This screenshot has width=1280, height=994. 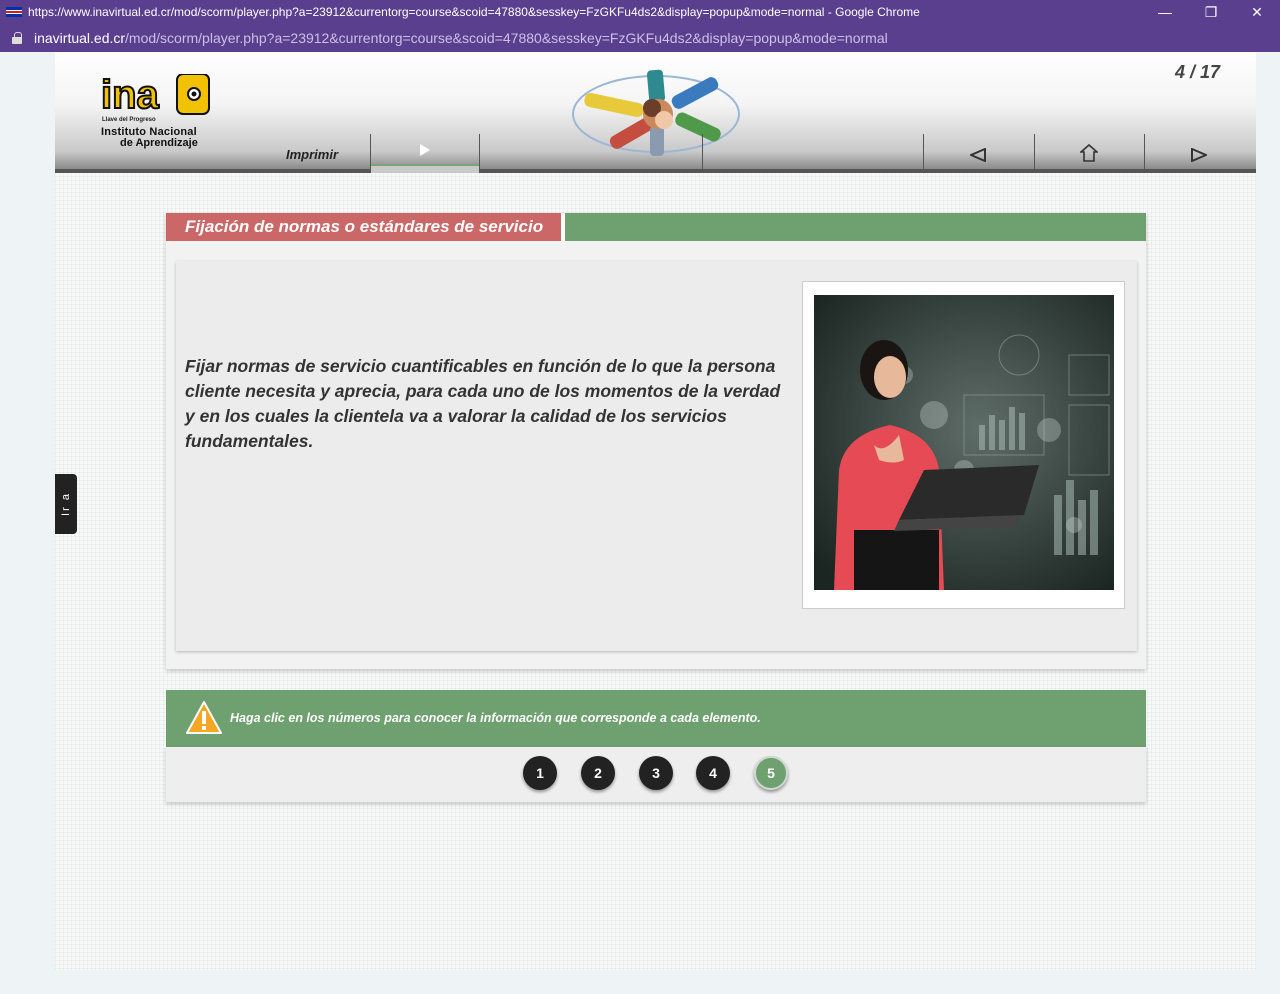 I want to click on close-button: ✕, so click(x=1257, y=12).